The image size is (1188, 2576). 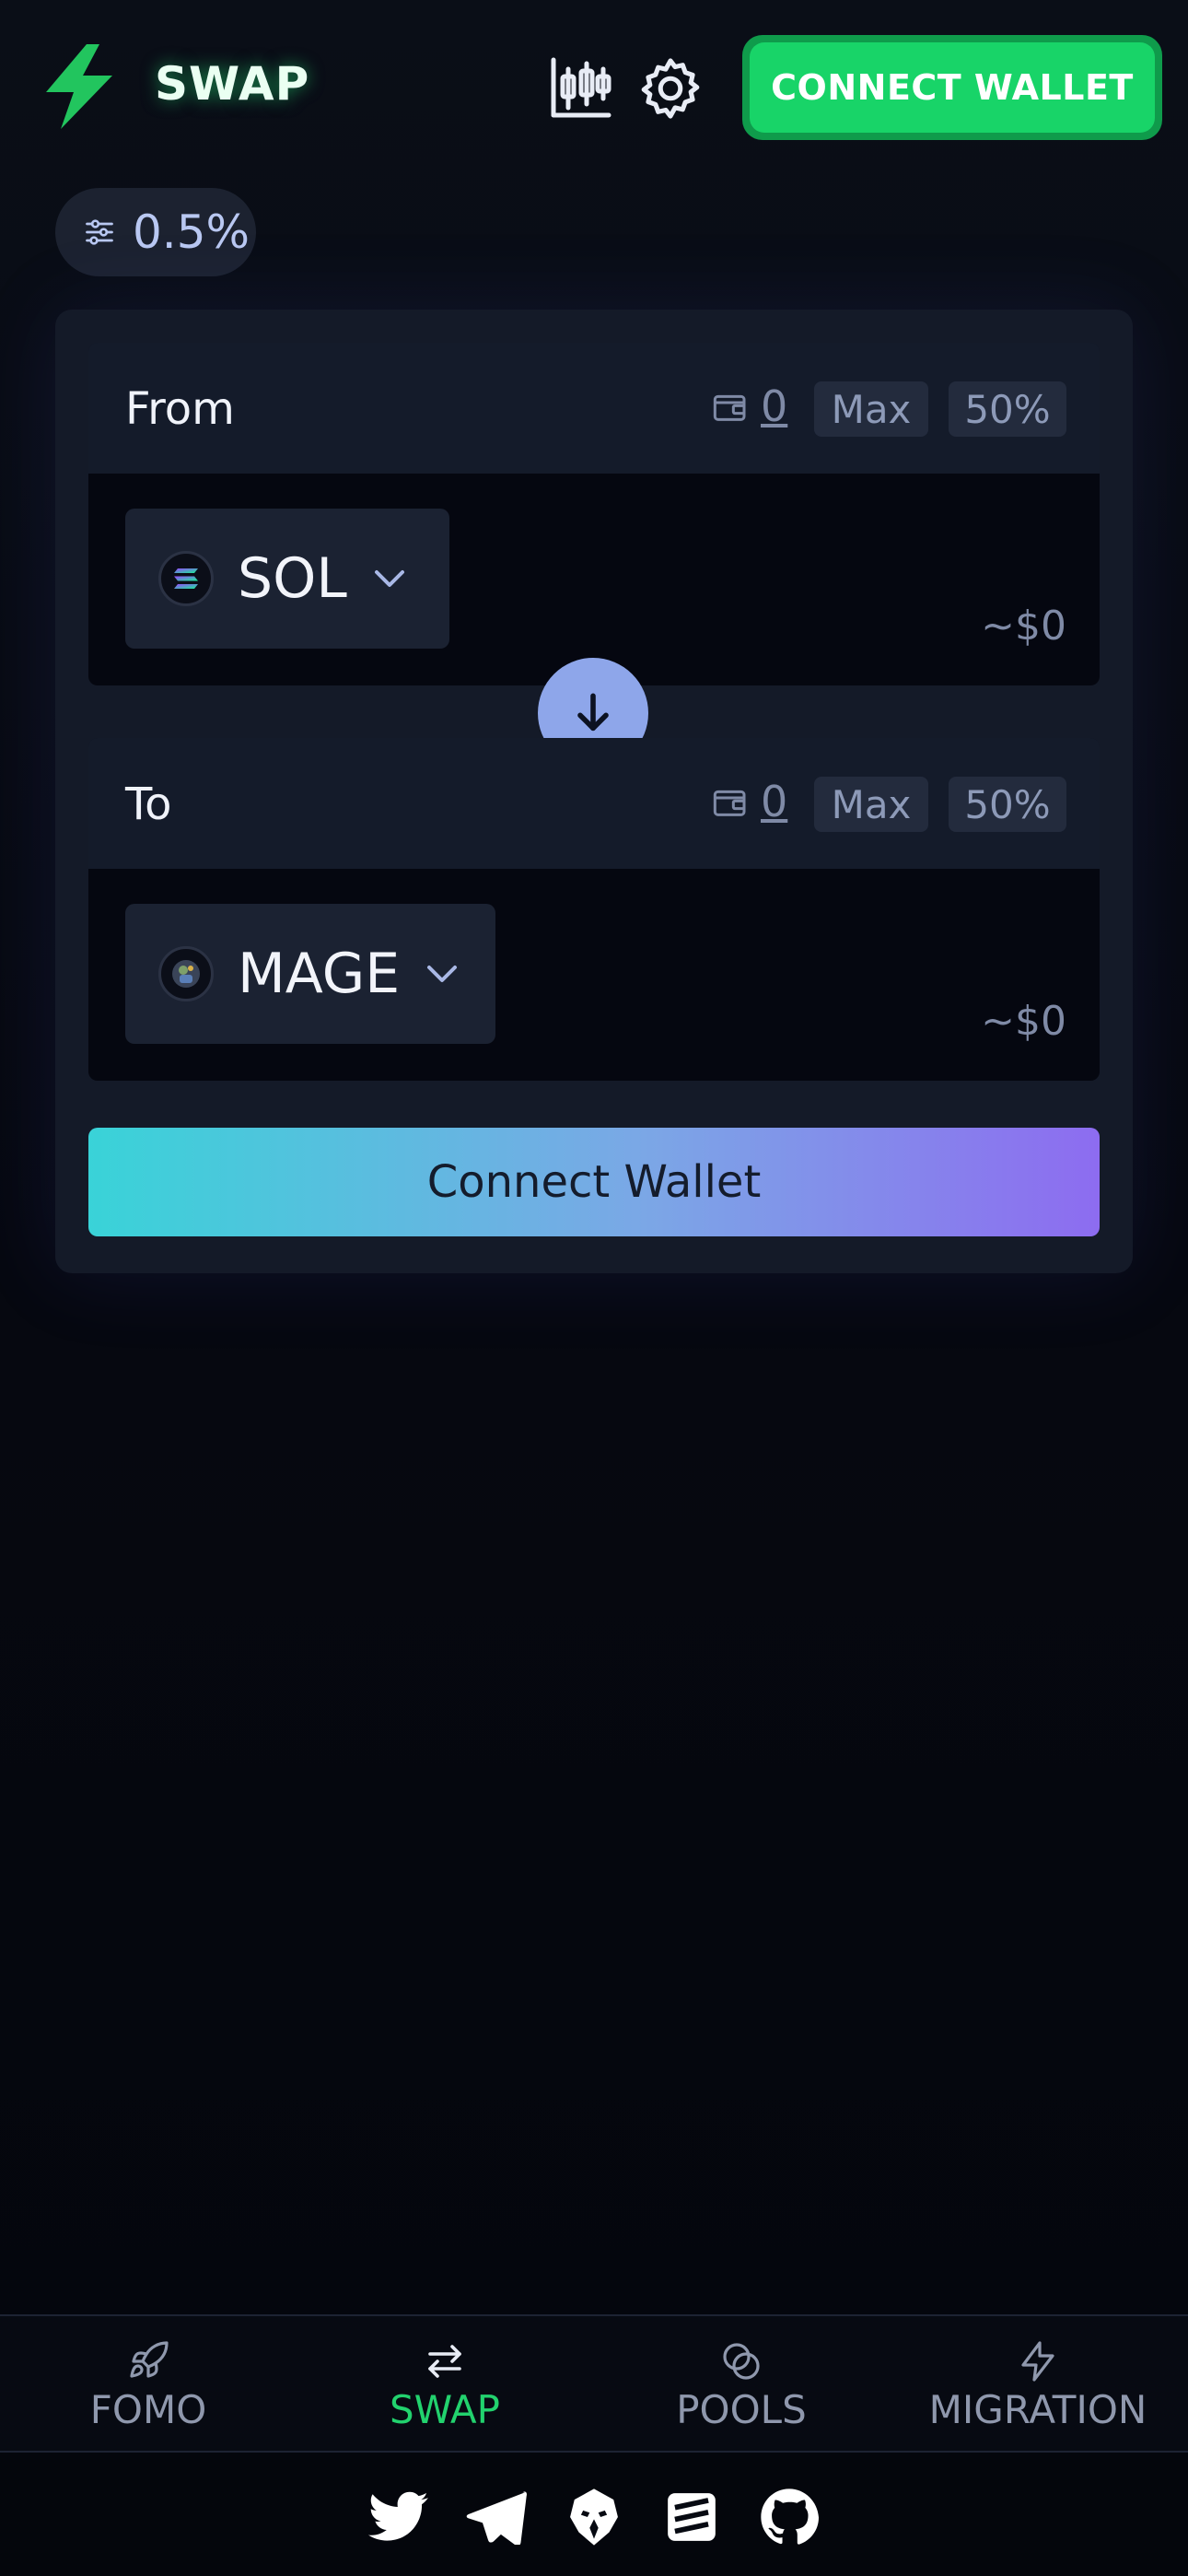 I want to click on eagle-link, so click(x=594, y=2517).